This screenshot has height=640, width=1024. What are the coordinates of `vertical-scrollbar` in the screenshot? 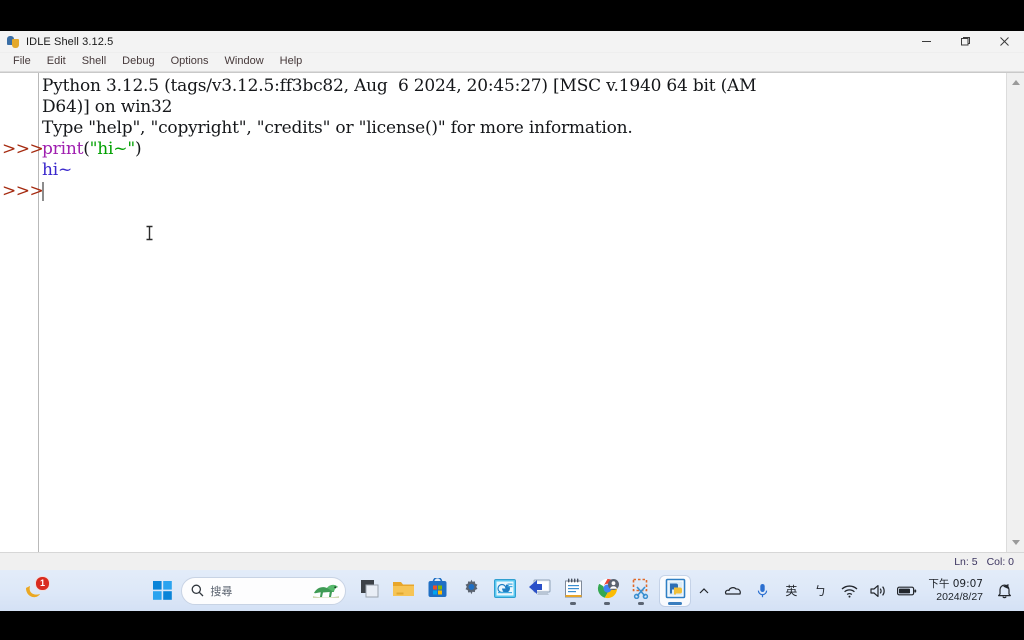 It's located at (1015, 312).